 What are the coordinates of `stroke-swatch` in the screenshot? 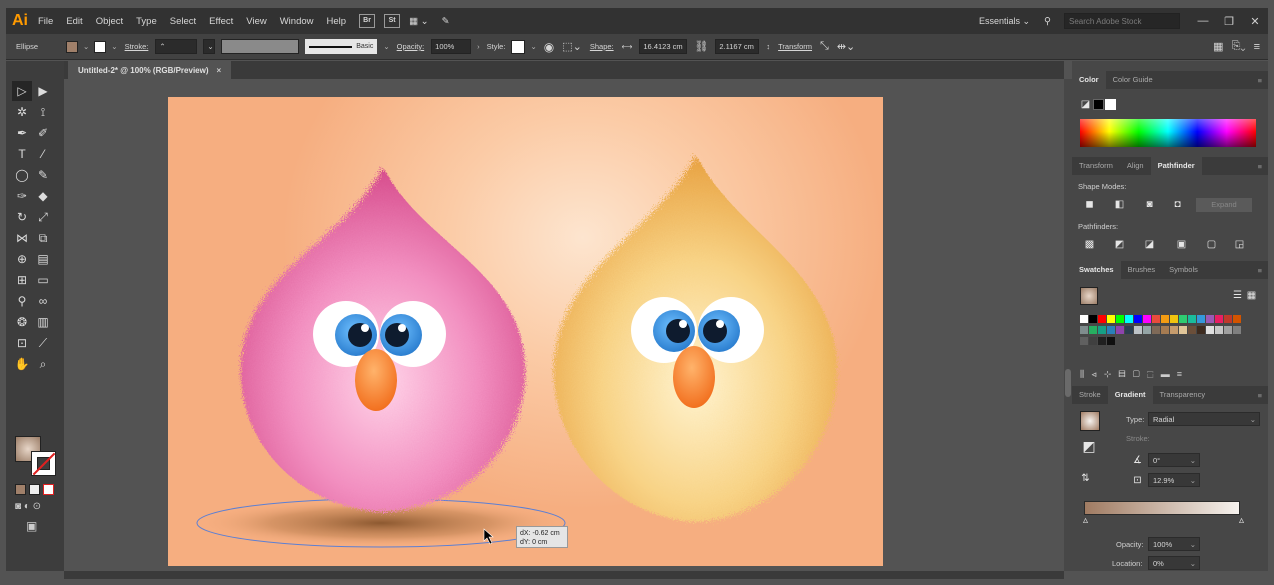 It's located at (100, 46).